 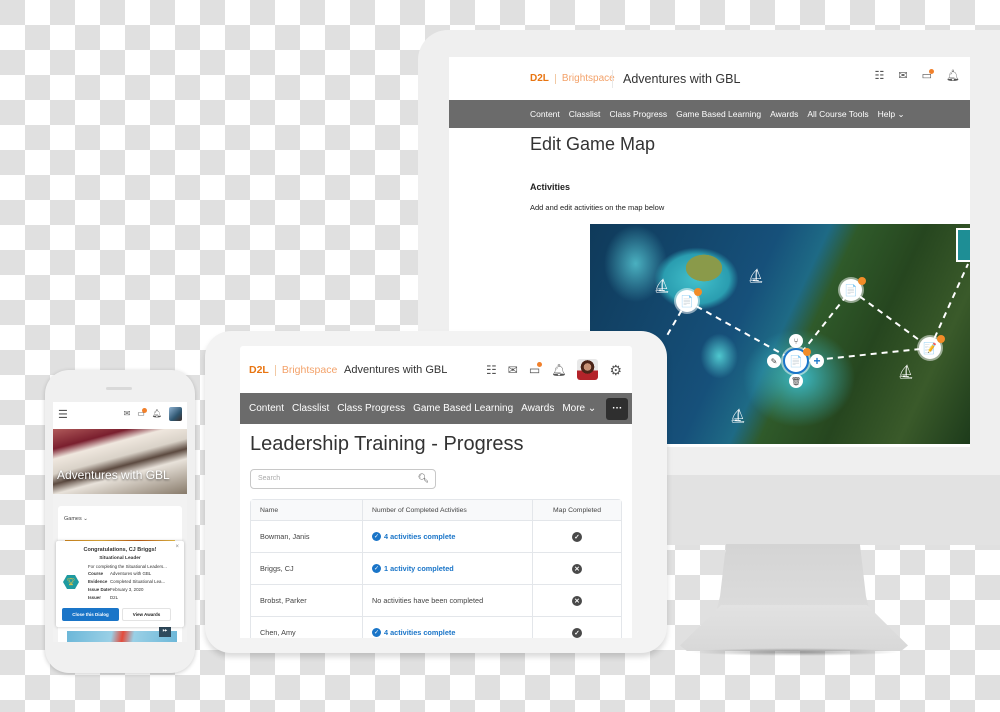 I want to click on branch-node-button: ⑂, so click(x=796, y=341).